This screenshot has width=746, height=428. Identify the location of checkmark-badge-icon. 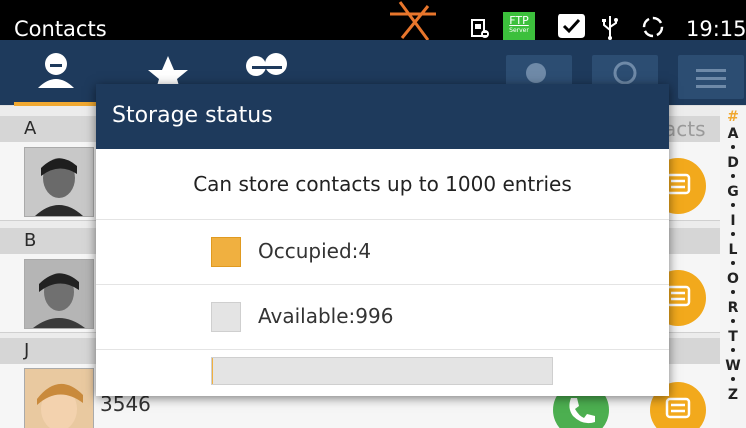
(571, 26).